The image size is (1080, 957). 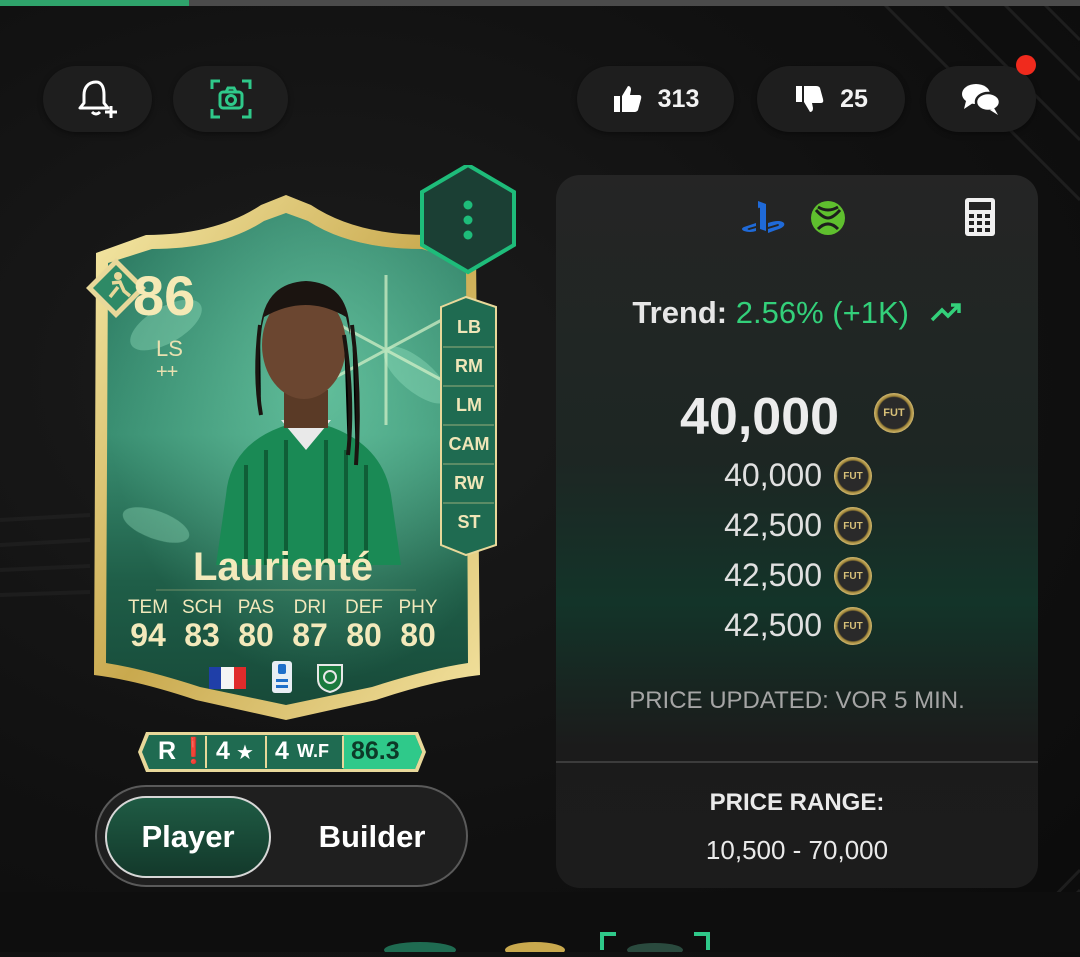 What do you see at coordinates (797, 850) in the screenshot?
I see `price-range-value: 10,500 - 70,000` at bounding box center [797, 850].